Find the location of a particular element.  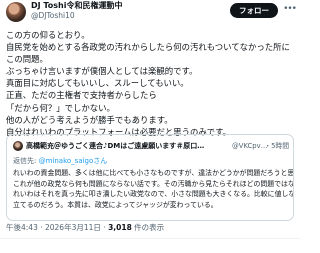

post-body-line: 「だから何？」でしかない。 is located at coordinates (60, 107).